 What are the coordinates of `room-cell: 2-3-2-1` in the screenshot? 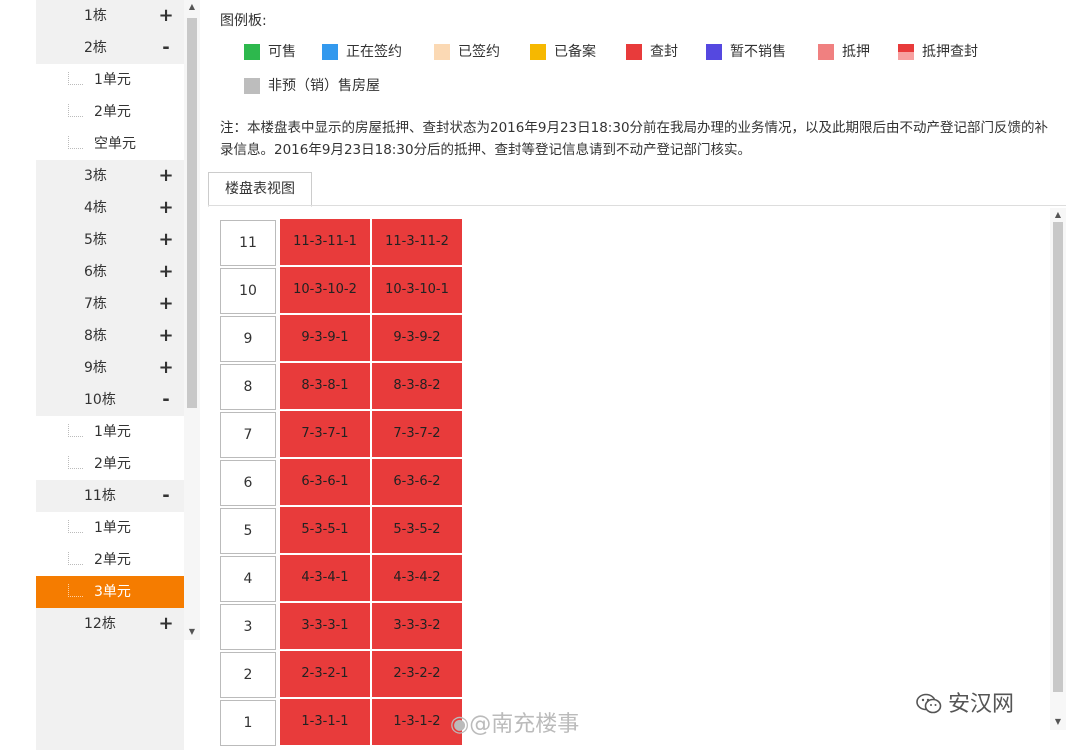 It's located at (325, 674).